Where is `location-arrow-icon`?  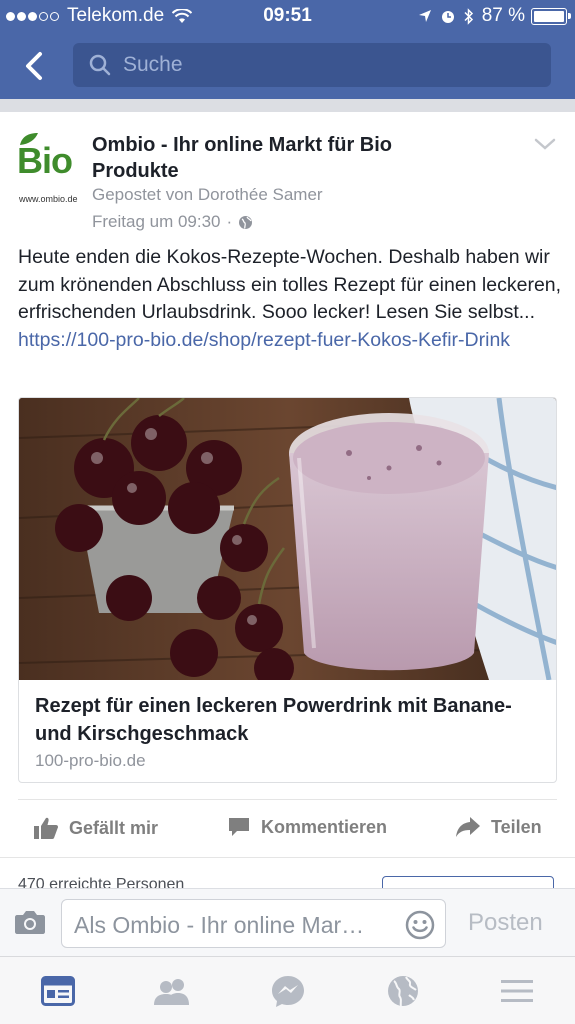
location-arrow-icon is located at coordinates (425, 16).